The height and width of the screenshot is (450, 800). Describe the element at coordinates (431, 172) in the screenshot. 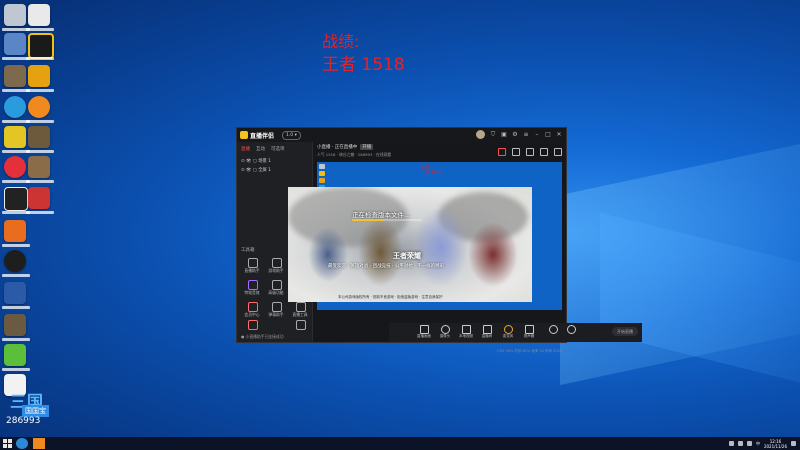

I see `preview-overlay-score: 王者 1518` at that location.